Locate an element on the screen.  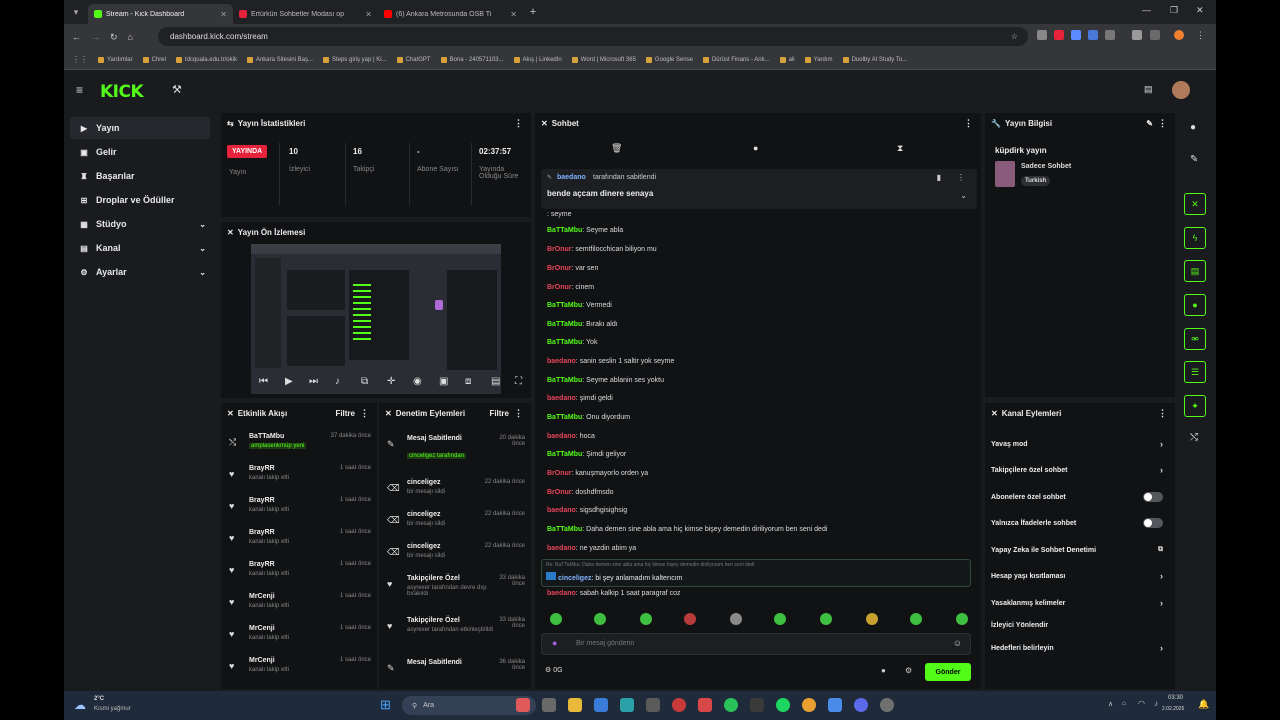
bookmark-item: ChatGPT is located at coordinates (413, 59).